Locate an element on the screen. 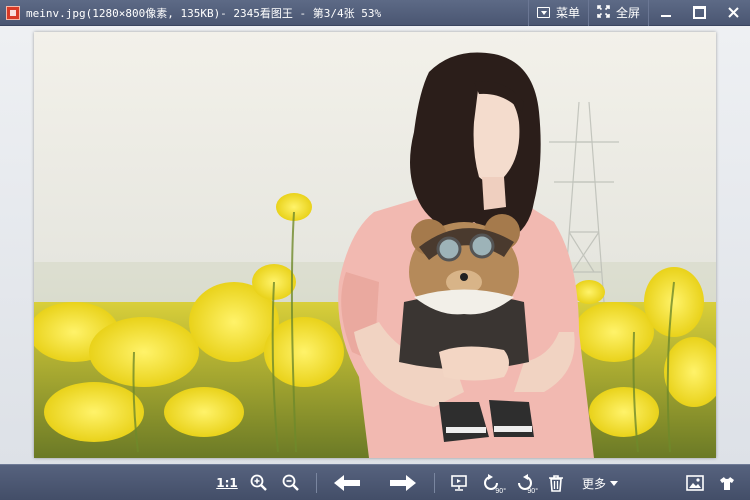 The width and height of the screenshot is (750, 500). slideshow-button is located at coordinates (459, 482).